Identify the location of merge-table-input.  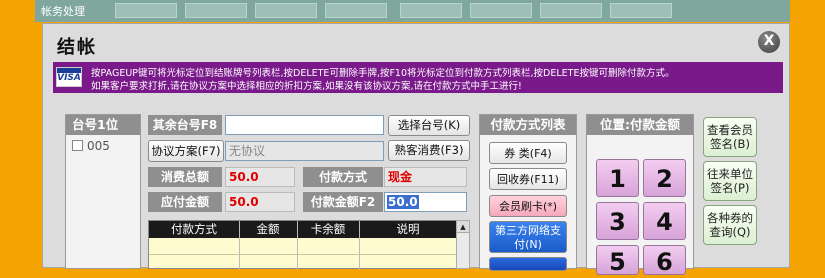
(304, 125).